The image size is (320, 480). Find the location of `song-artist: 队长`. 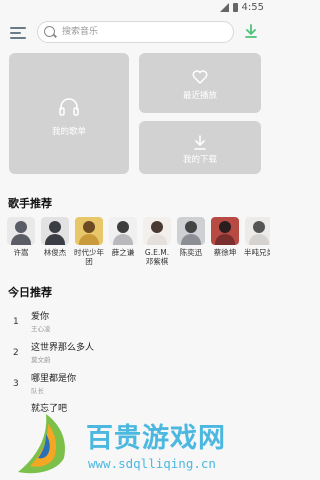

song-artist: 队长 is located at coordinates (37, 391).